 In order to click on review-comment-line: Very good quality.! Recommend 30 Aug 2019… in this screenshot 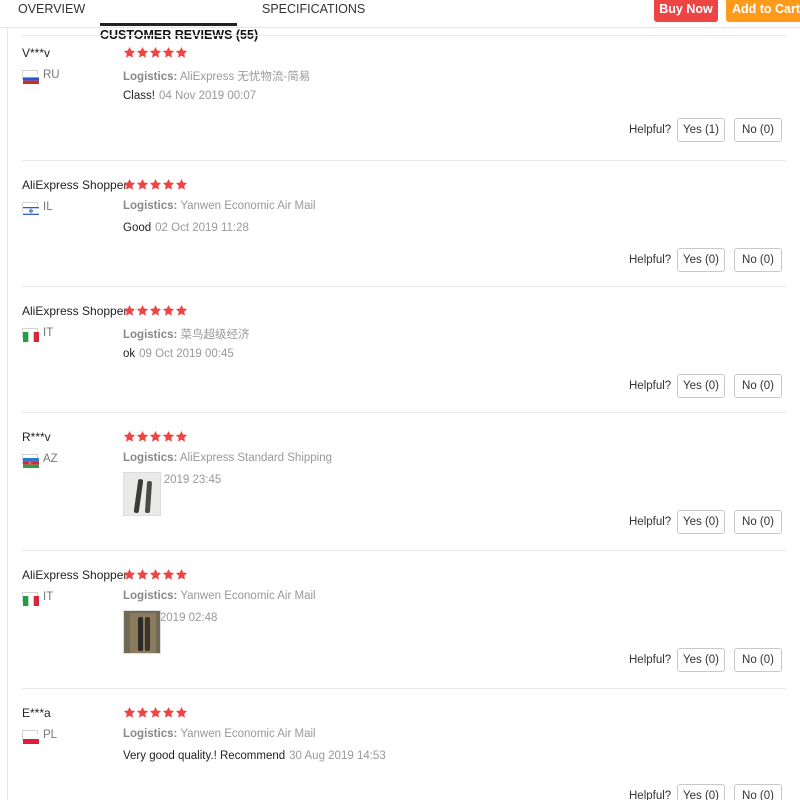, I will do `click(254, 756)`.